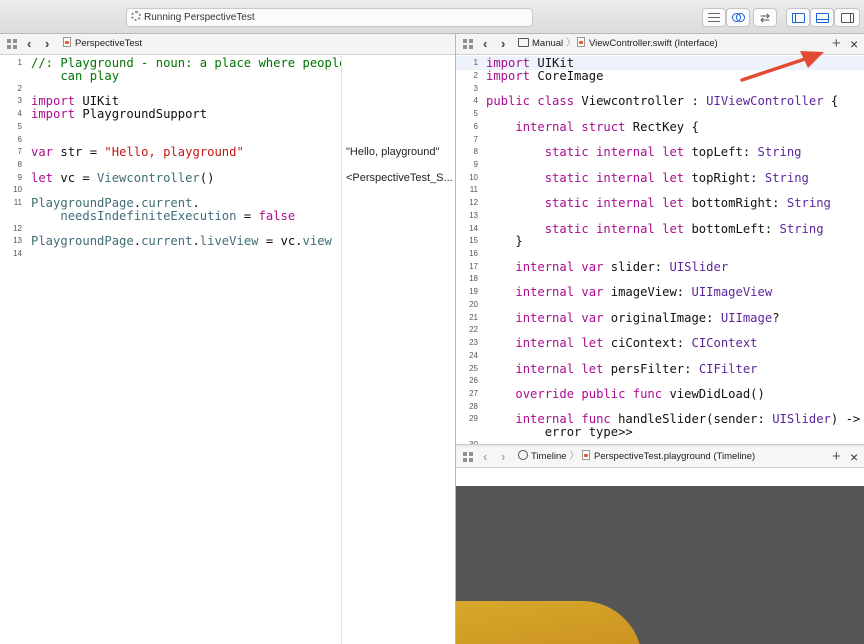 The width and height of the screenshot is (864, 644). I want to click on assistant-rings-icon, so click(738, 17).